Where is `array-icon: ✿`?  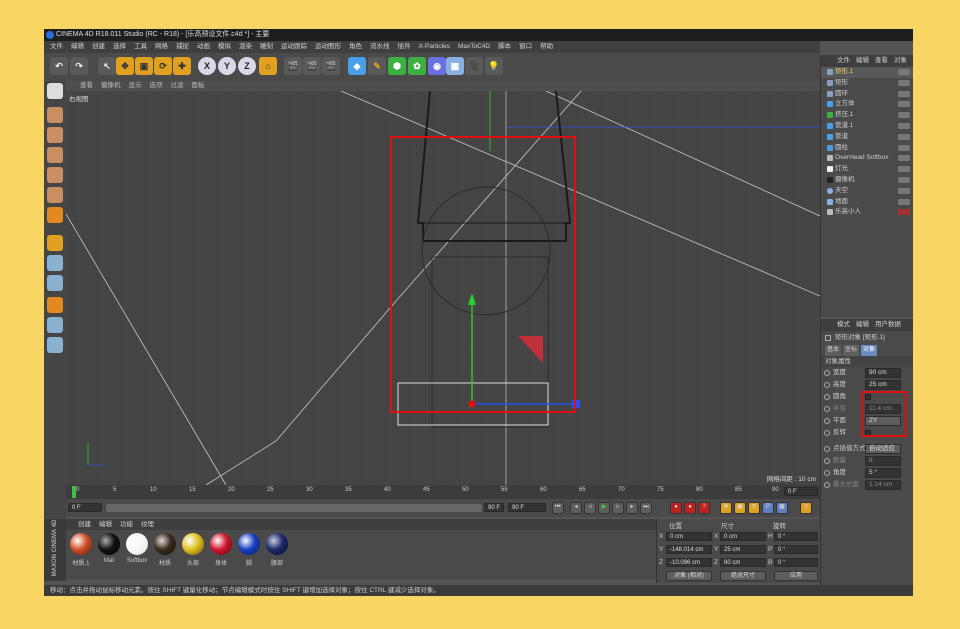 array-icon: ✿ is located at coordinates (417, 66).